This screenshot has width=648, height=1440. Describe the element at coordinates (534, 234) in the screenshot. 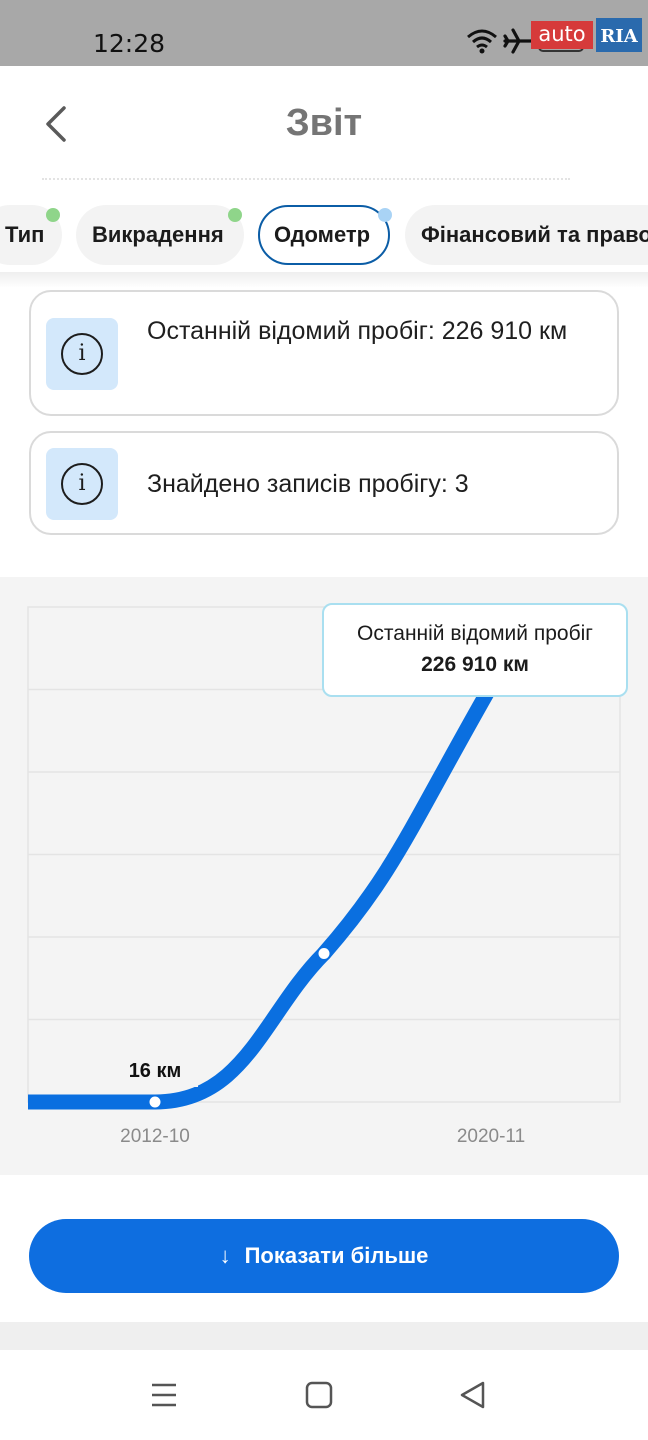

I see `tab-label: Фінансовий та право` at that location.